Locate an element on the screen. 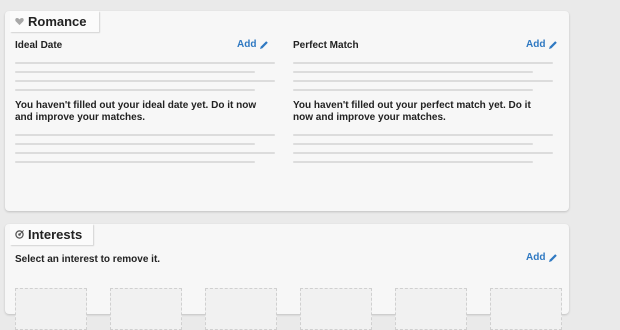 This screenshot has height=330, width=620. interests-add-link: Add is located at coordinates (542, 257).